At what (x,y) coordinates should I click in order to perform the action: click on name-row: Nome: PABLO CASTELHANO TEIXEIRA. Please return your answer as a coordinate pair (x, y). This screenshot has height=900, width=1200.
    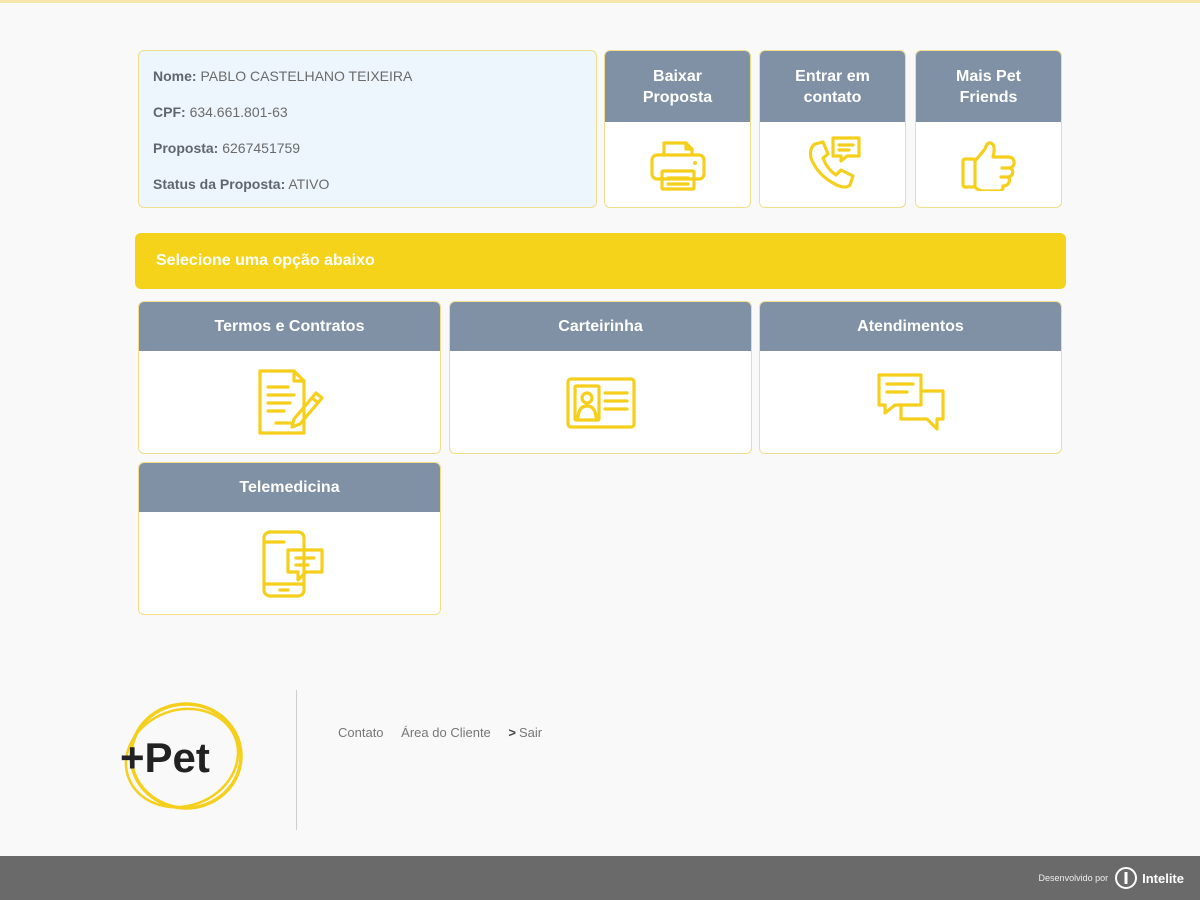
    Looking at the image, I should click on (367, 85).